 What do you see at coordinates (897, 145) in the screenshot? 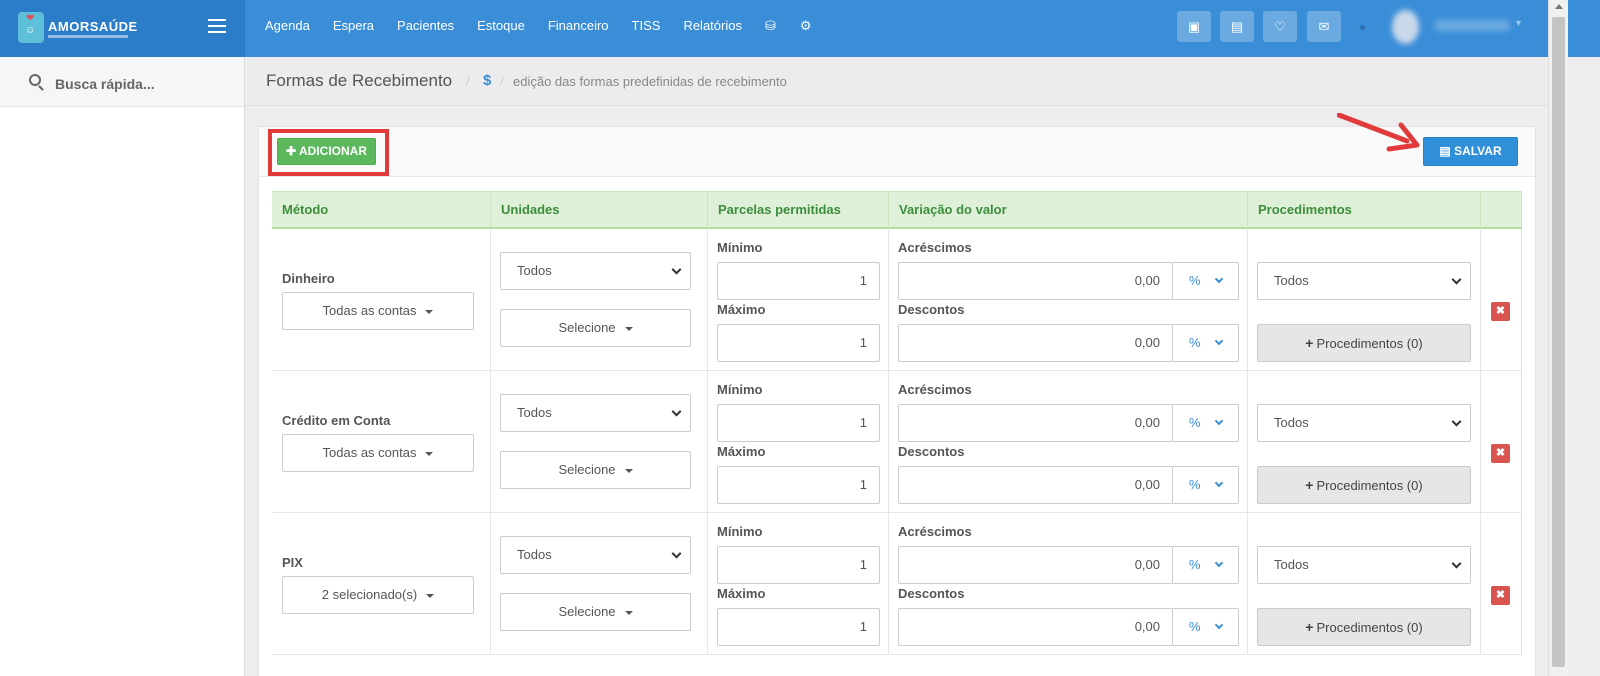
I see `panel-toolbar: ✚ ADICIONAR ▤ SALVAR` at bounding box center [897, 145].